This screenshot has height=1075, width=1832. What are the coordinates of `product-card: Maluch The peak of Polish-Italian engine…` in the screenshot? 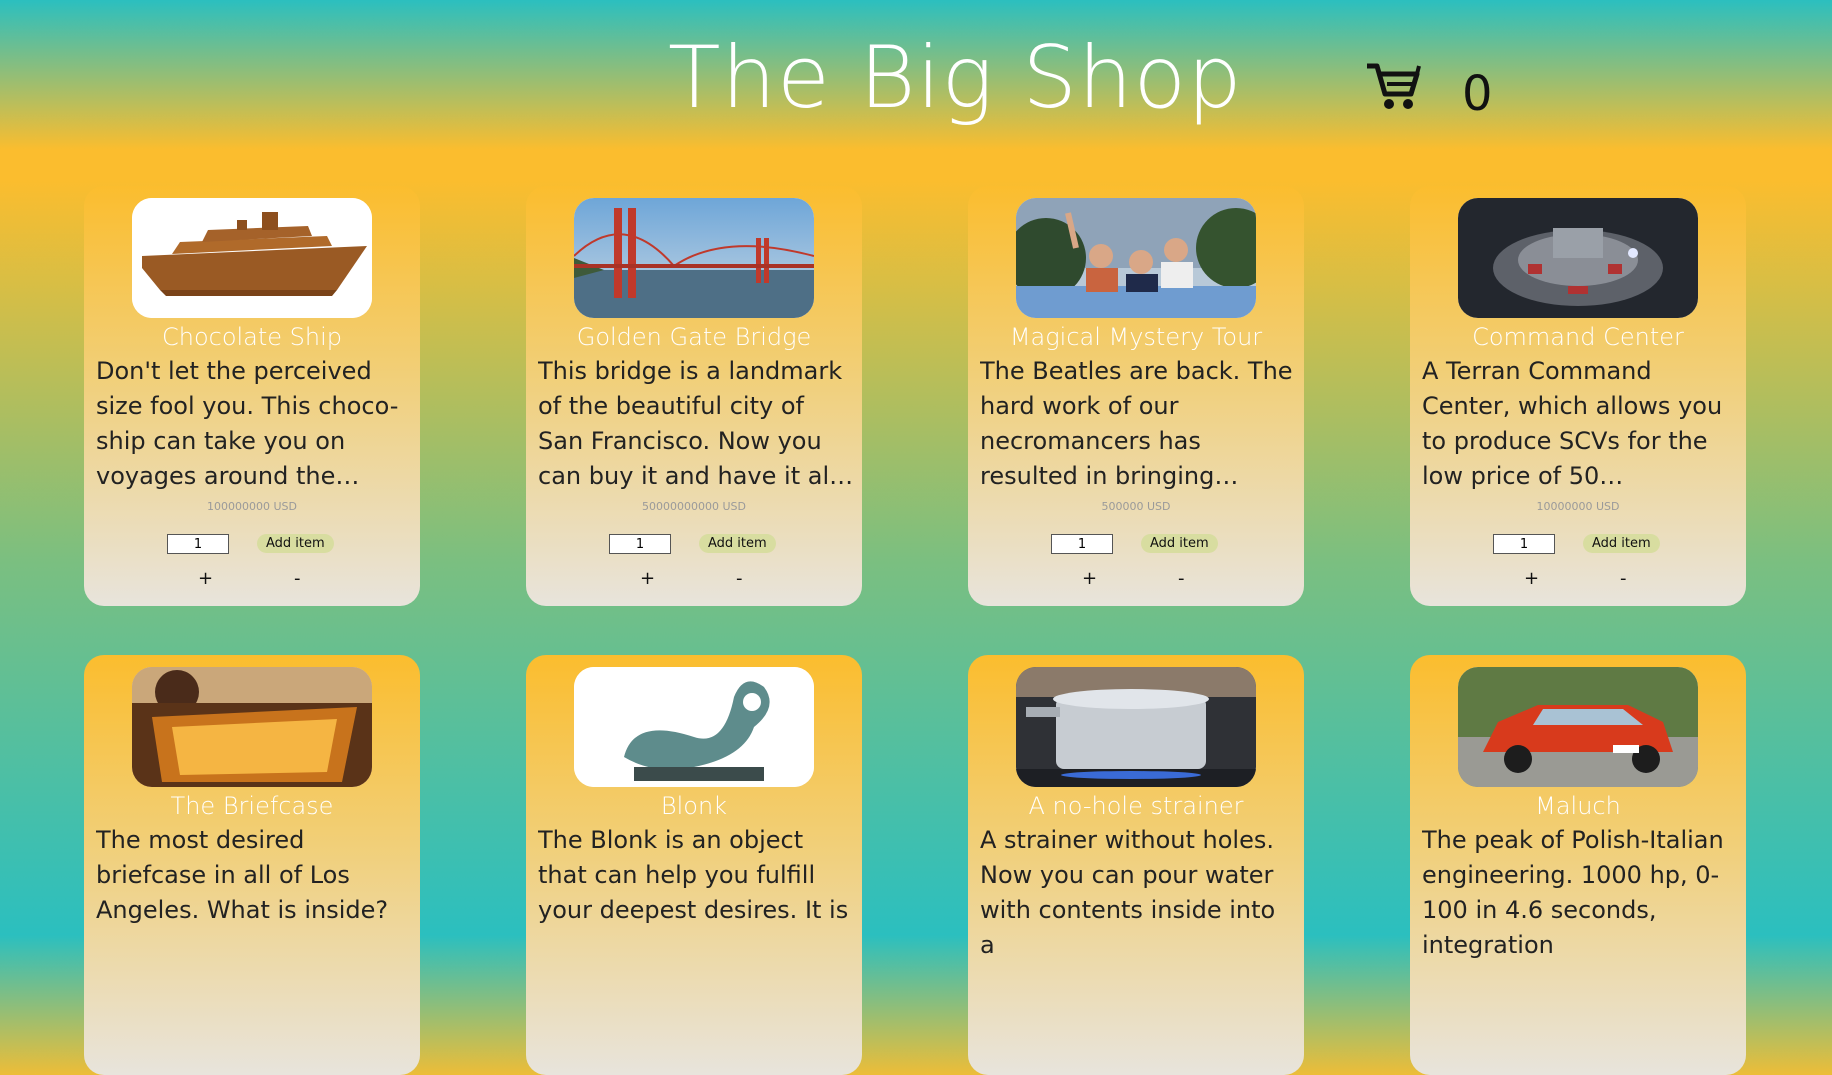 It's located at (1578, 865).